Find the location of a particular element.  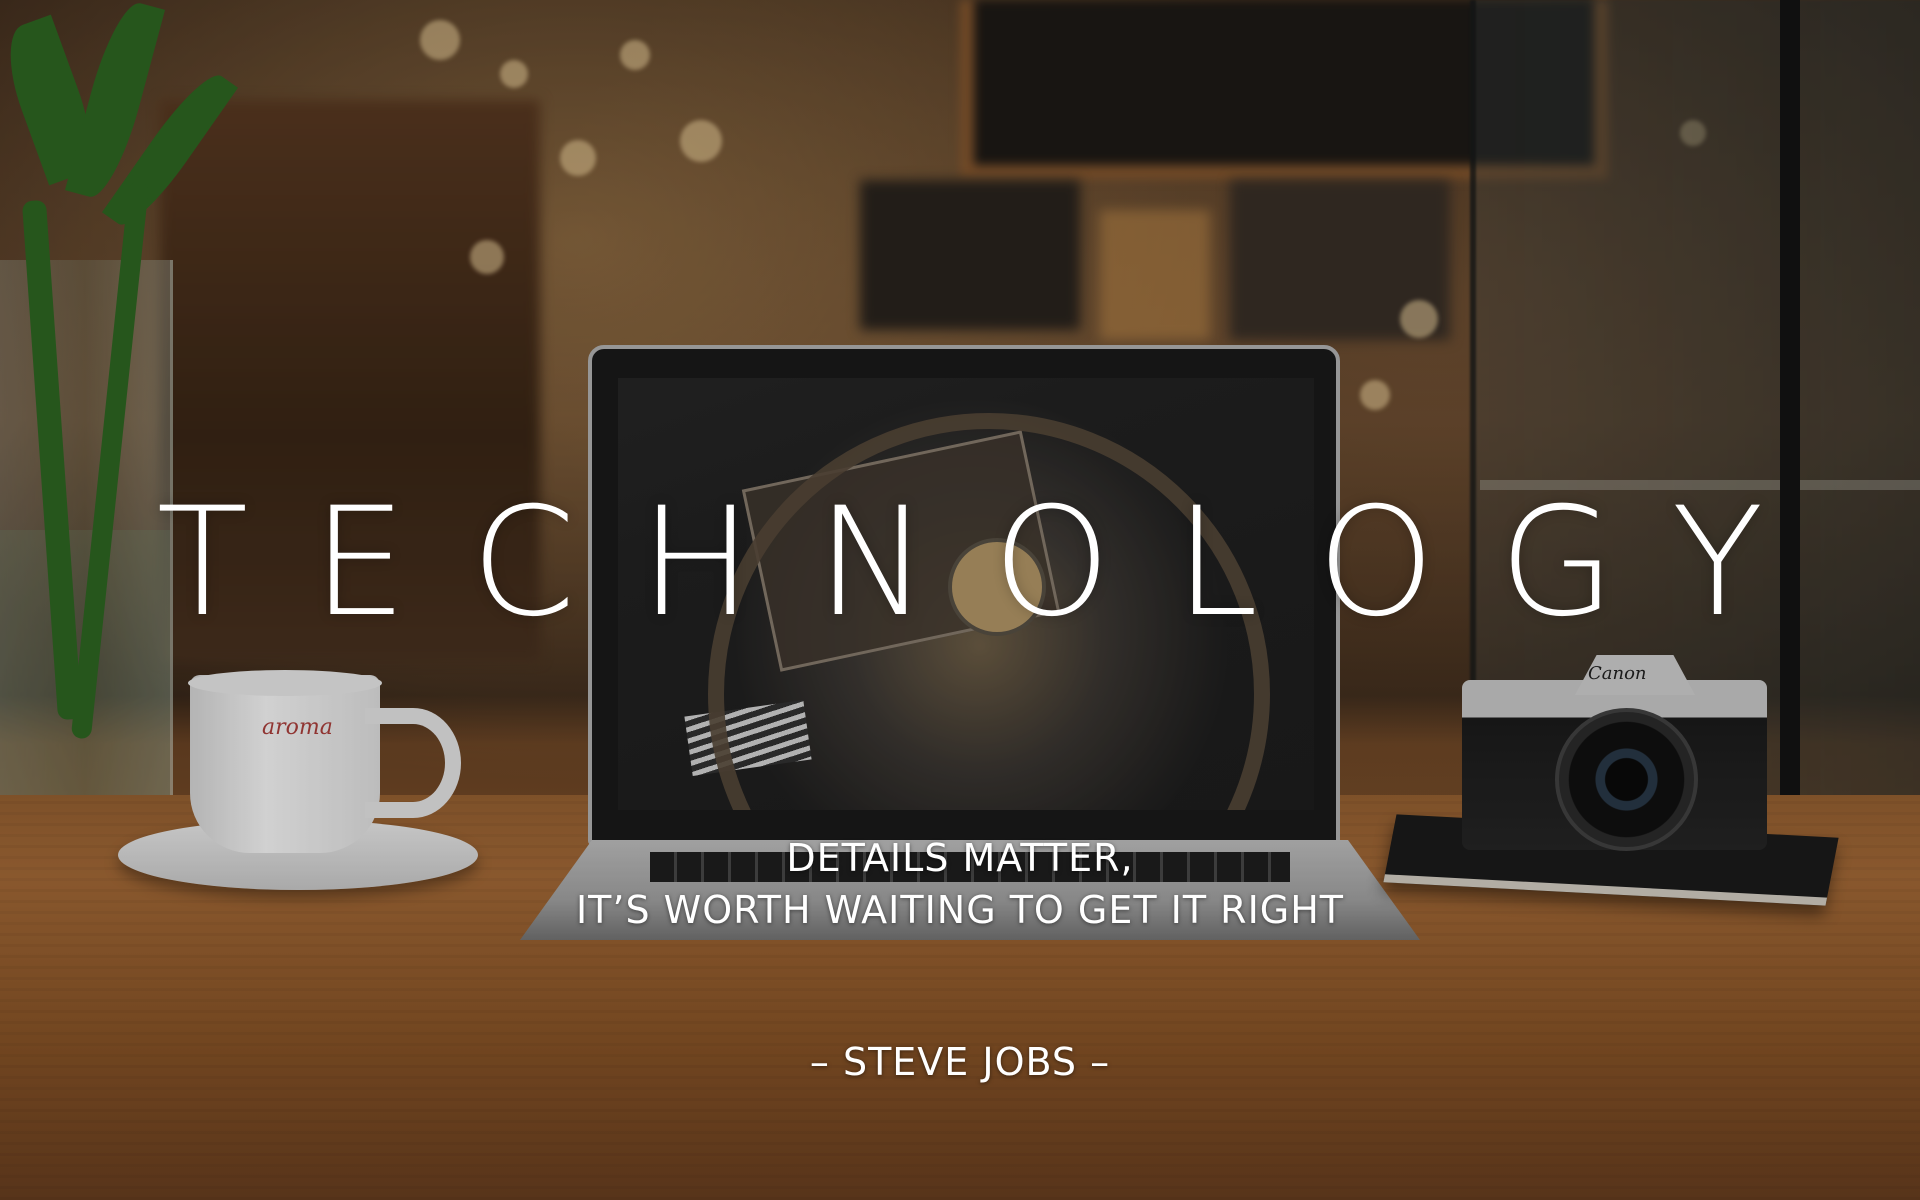

quote-author: – STEVE JOBS – is located at coordinates (960, 1062).